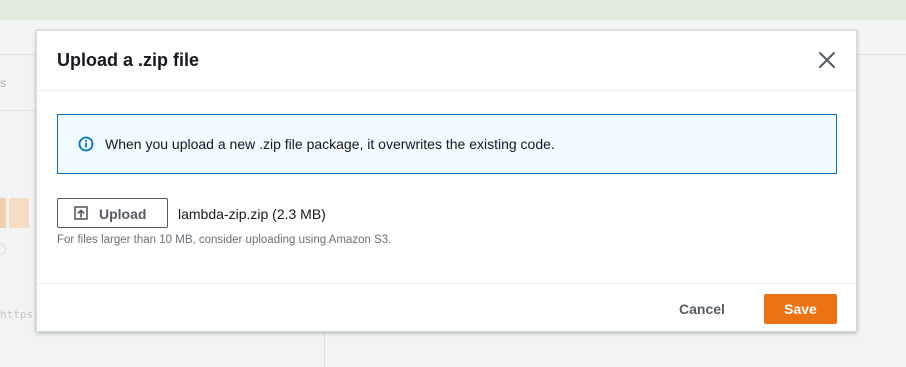  I want to click on info-icon, so click(86, 144).